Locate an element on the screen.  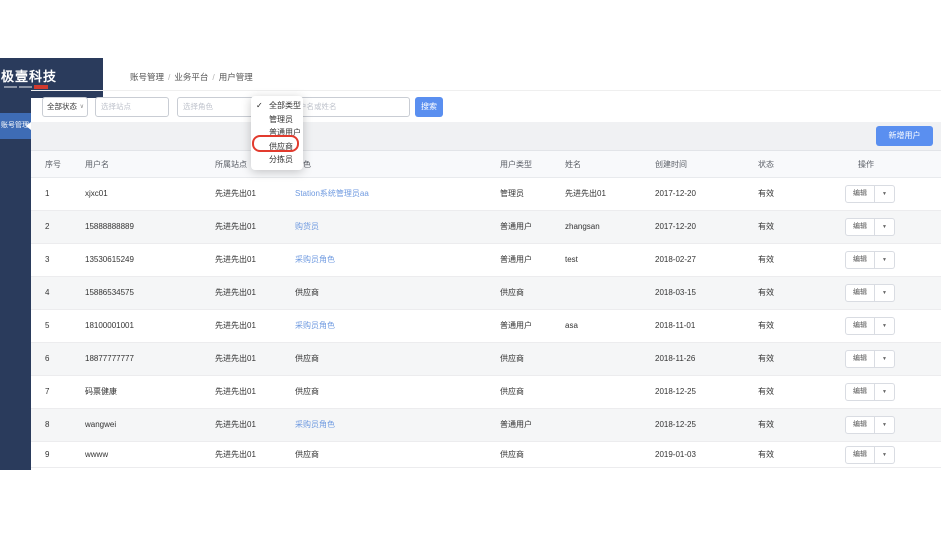
add-user-button: 新增用户 is located at coordinates (904, 136).